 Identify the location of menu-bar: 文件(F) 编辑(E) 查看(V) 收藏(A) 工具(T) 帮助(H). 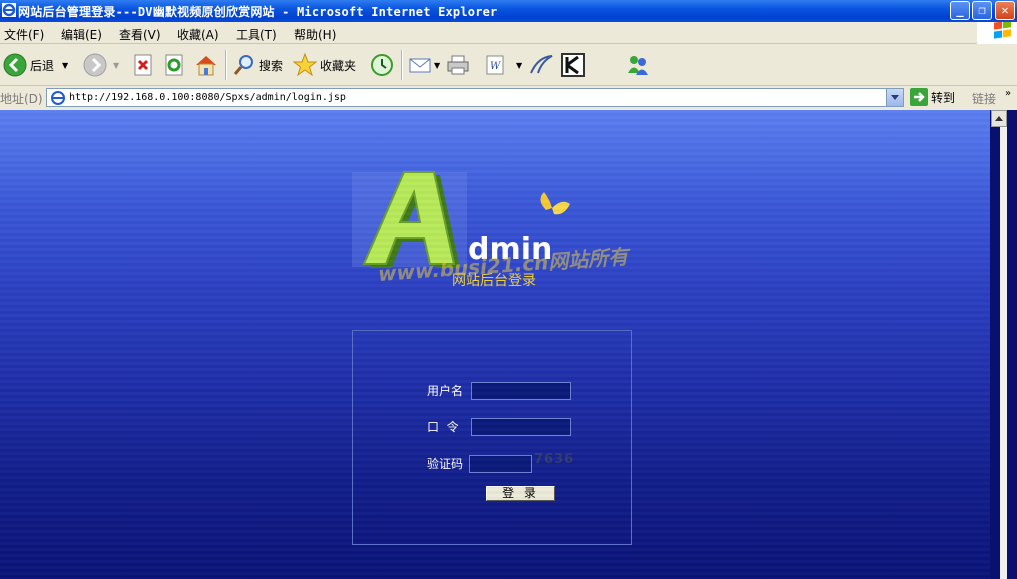
(508, 32).